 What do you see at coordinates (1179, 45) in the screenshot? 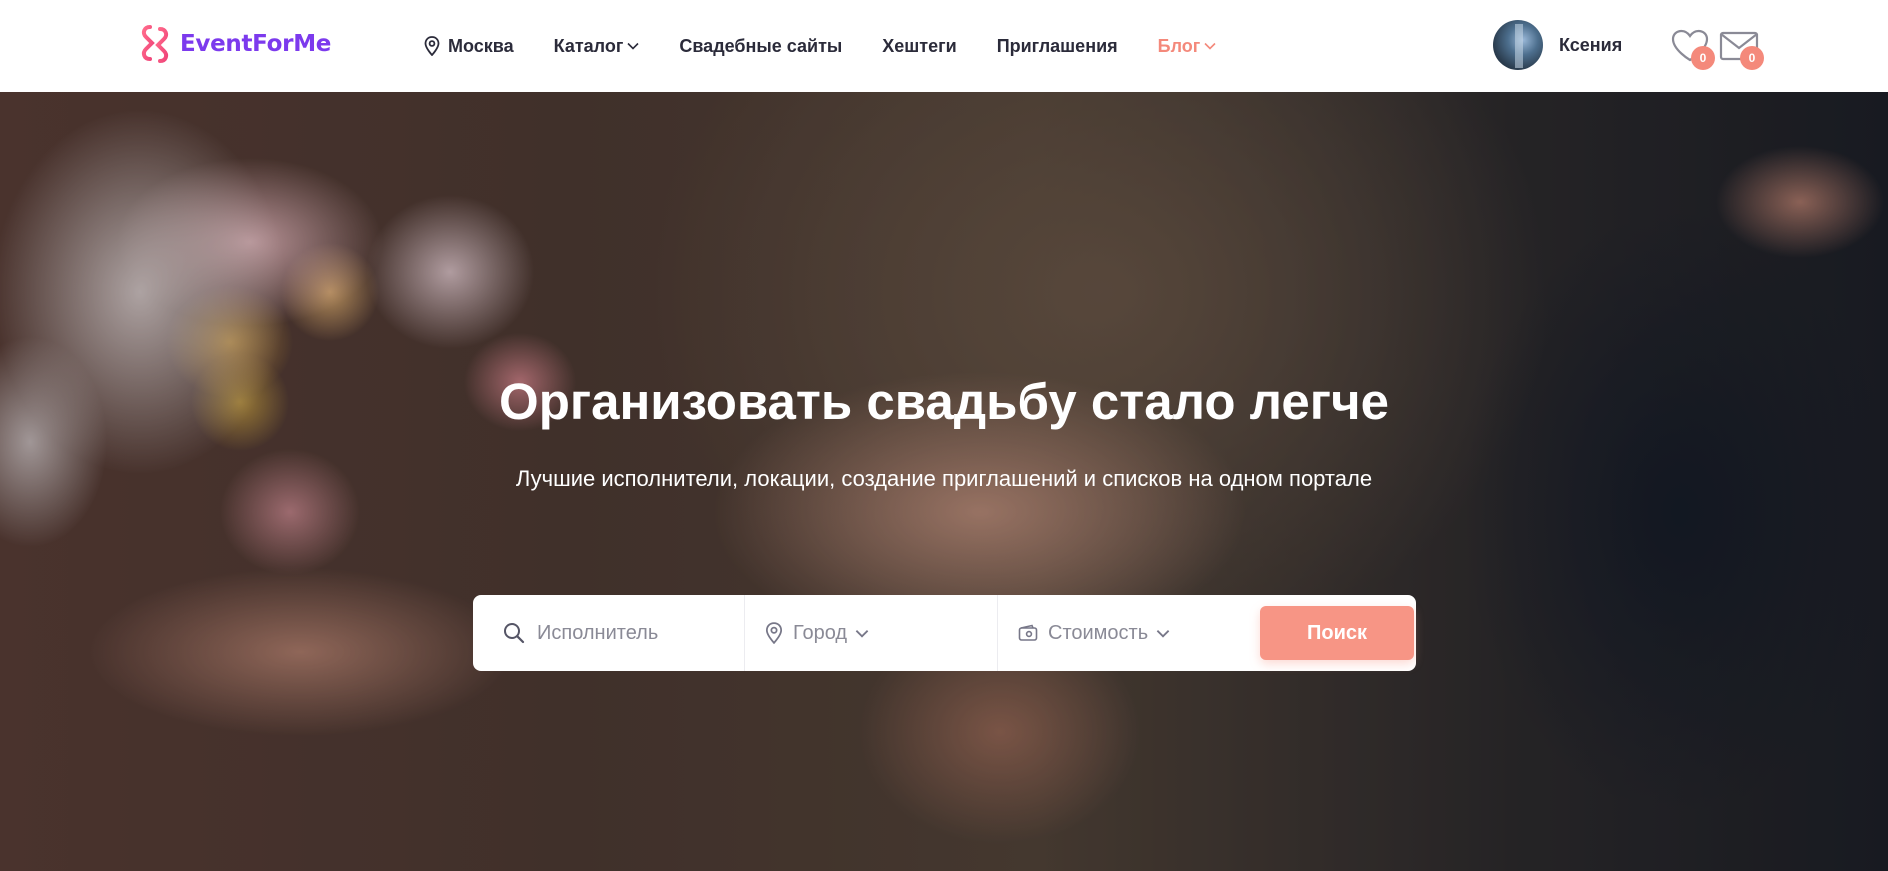
I see `nav-blog-label: Блог` at bounding box center [1179, 45].